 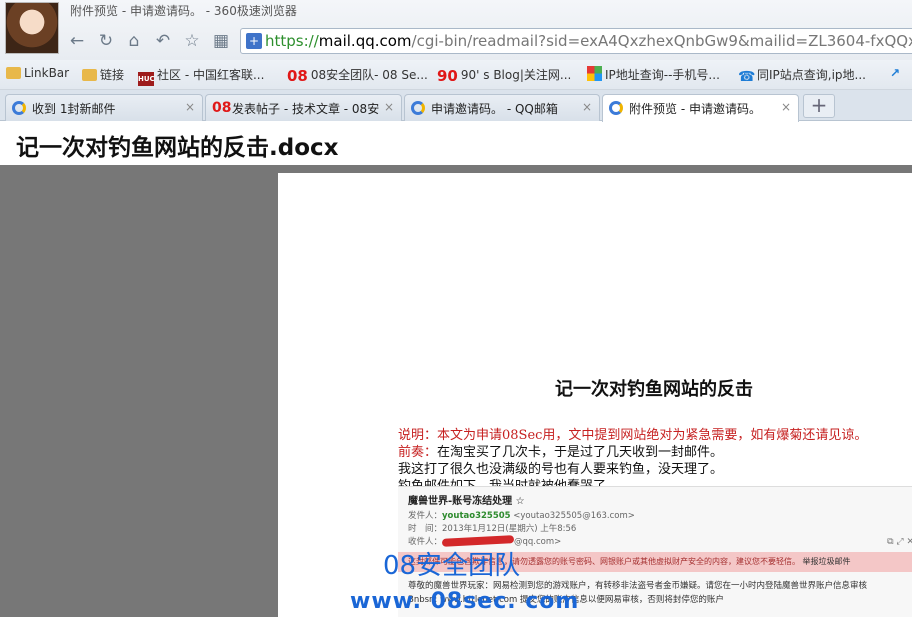 I want to click on window-icons: ⧉ ⤢ ✕, so click(x=899, y=542).